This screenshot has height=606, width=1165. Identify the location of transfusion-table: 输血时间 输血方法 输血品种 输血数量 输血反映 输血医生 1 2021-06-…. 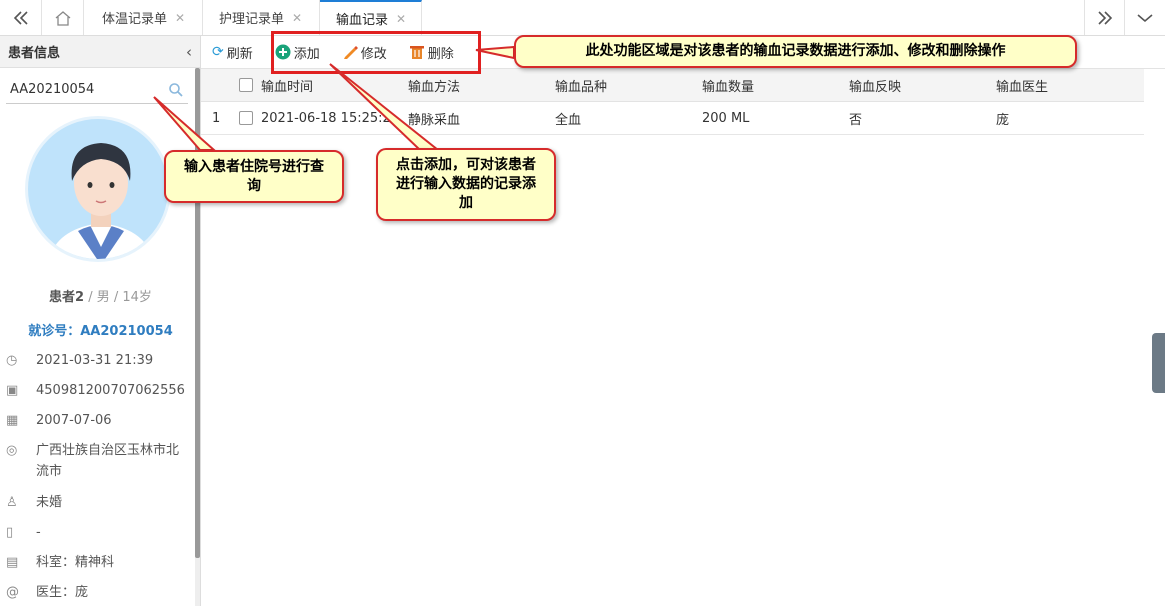
(672, 102).